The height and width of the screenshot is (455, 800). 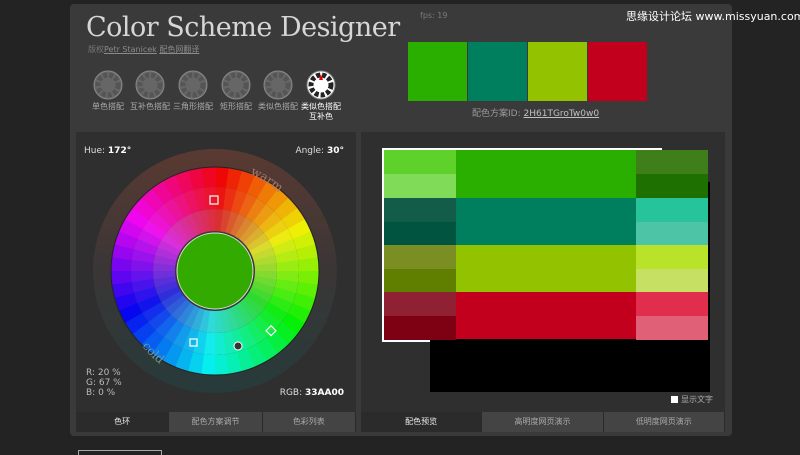 I want to click on mode-2: 互补色搭配, so click(x=150, y=91).